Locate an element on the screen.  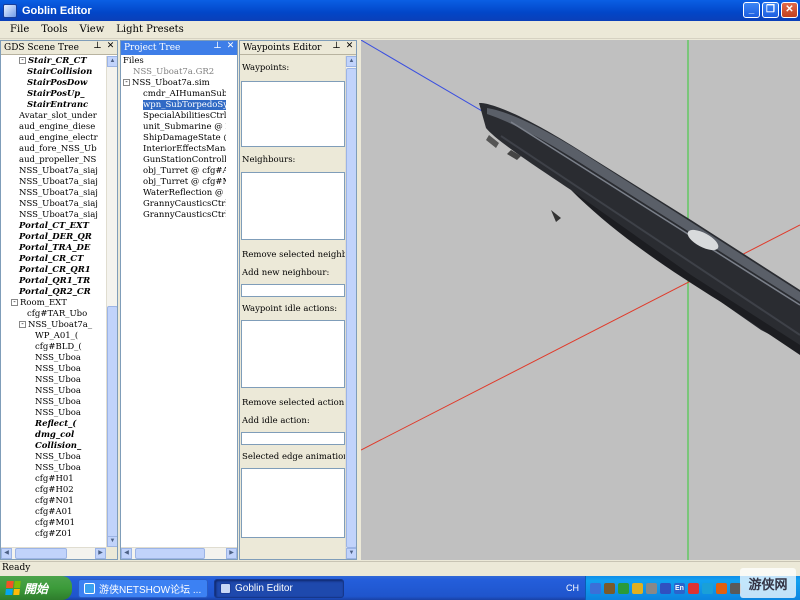
edge-animations-list is located at coordinates (293, 503).